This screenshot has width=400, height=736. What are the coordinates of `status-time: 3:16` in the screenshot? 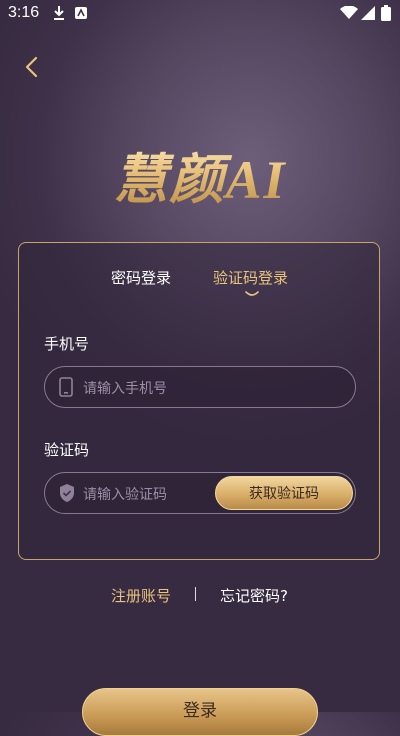 It's located at (24, 12).